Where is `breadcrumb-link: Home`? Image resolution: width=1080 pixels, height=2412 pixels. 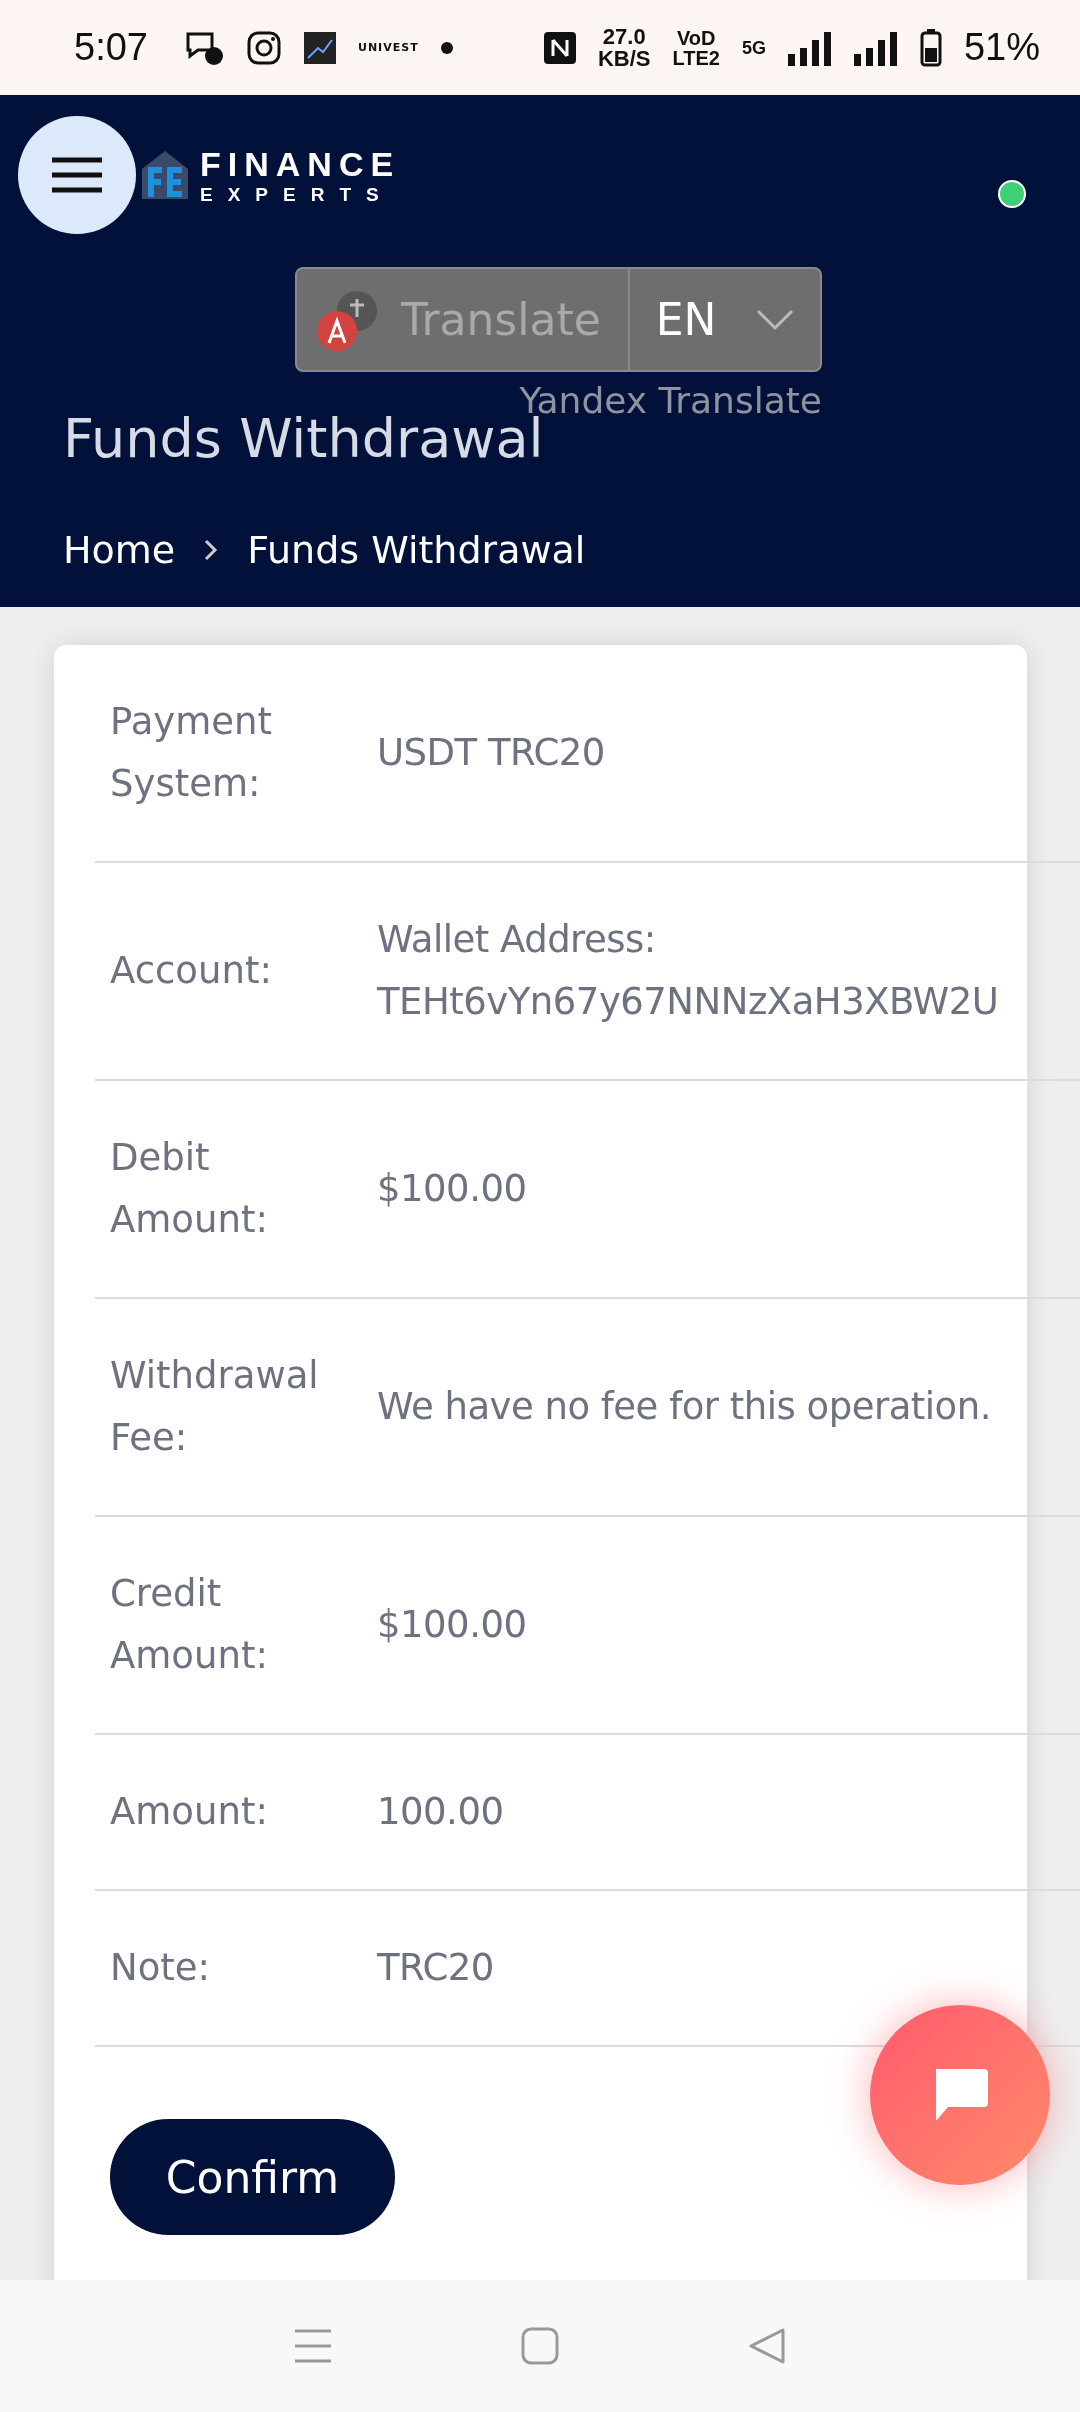
breadcrumb-link: Home is located at coordinates (119, 550).